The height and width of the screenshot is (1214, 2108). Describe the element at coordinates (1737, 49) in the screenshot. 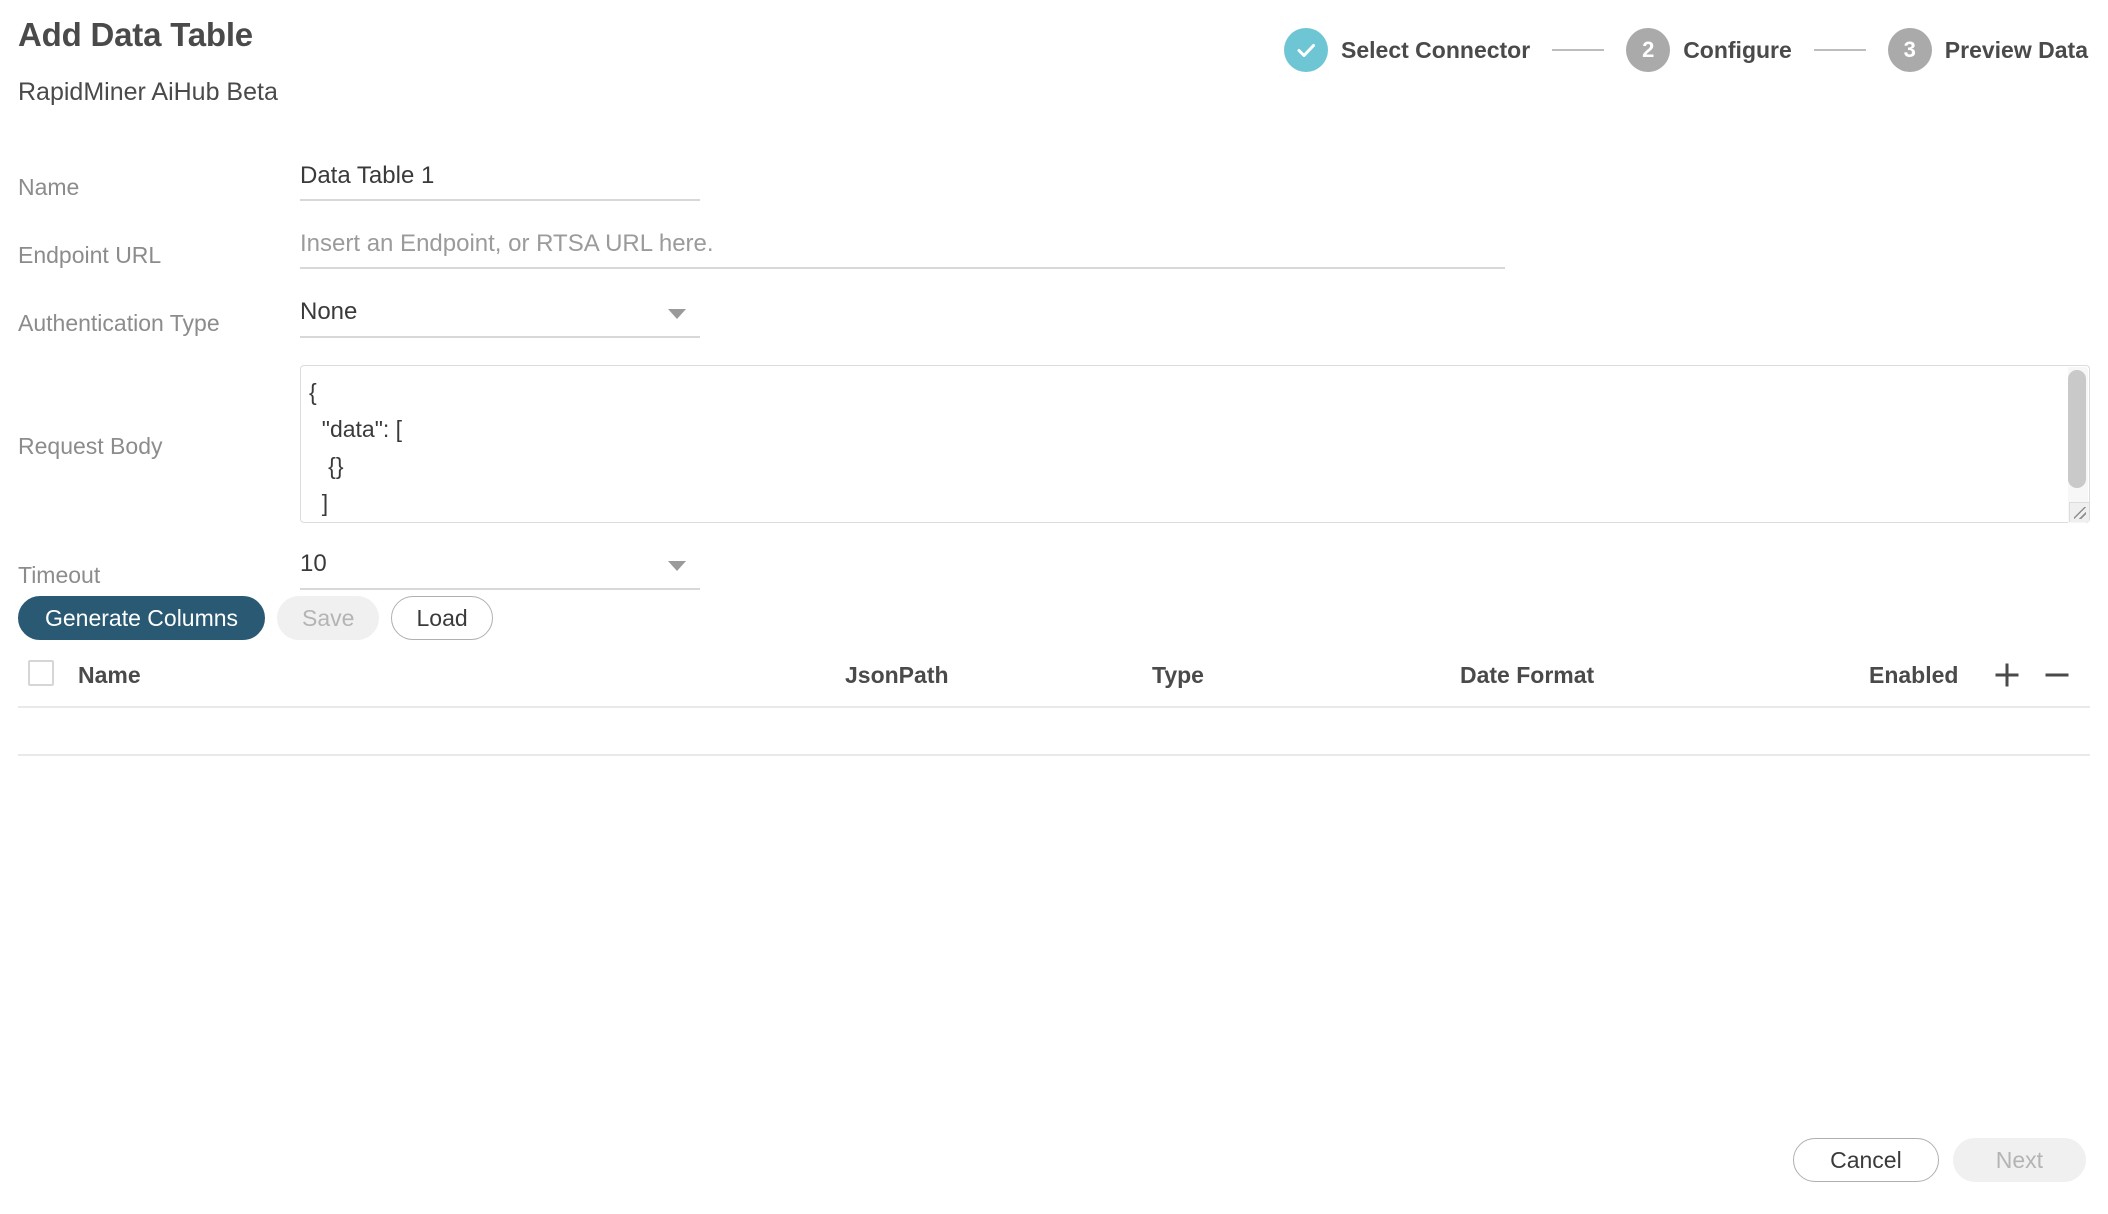

I see `step-label-configure: Configure` at that location.